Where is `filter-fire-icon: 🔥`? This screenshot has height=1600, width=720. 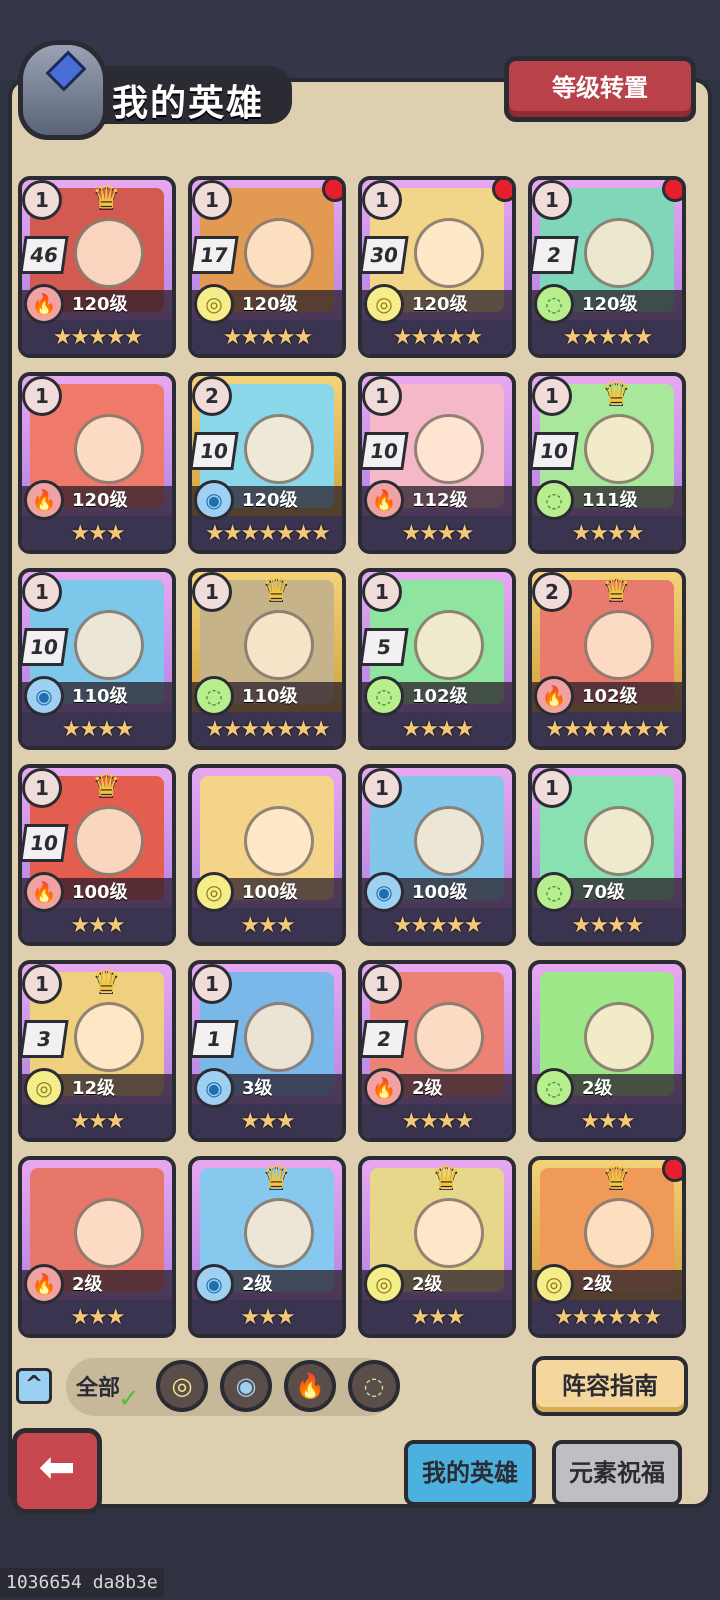
filter-fire-icon: 🔥 is located at coordinates (310, 1386).